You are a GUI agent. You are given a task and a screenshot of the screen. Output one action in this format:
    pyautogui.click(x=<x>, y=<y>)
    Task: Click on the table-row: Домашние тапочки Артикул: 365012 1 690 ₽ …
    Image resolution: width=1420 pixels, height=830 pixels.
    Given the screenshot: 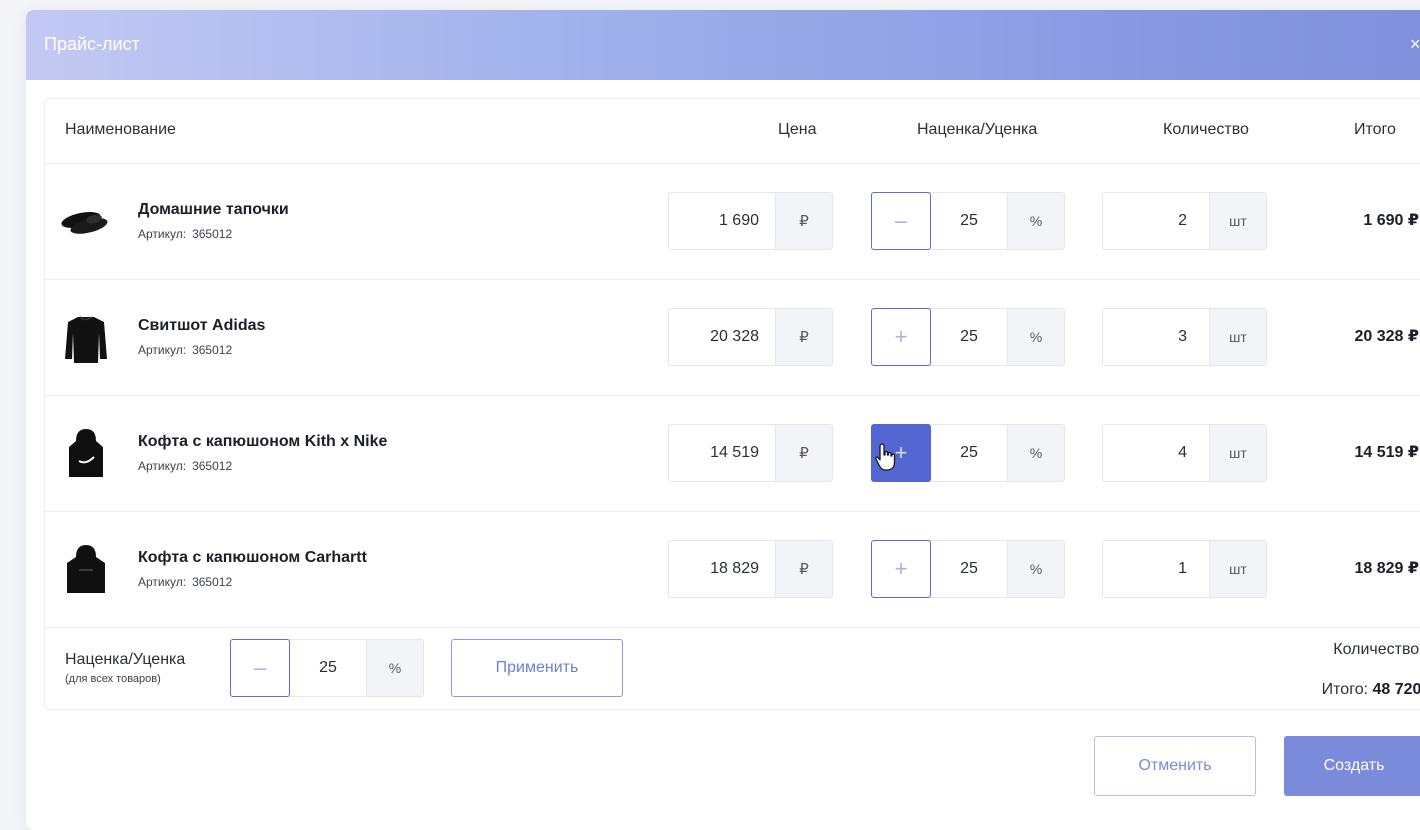 What is the action you would take?
    pyautogui.click(x=732, y=221)
    